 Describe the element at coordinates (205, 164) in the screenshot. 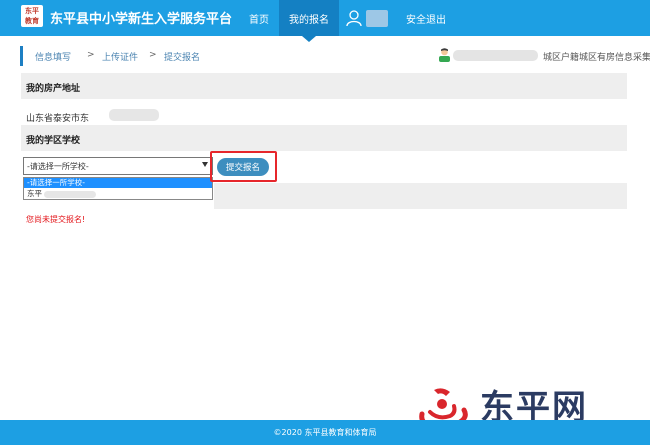

I see `chevron-down-icon` at that location.